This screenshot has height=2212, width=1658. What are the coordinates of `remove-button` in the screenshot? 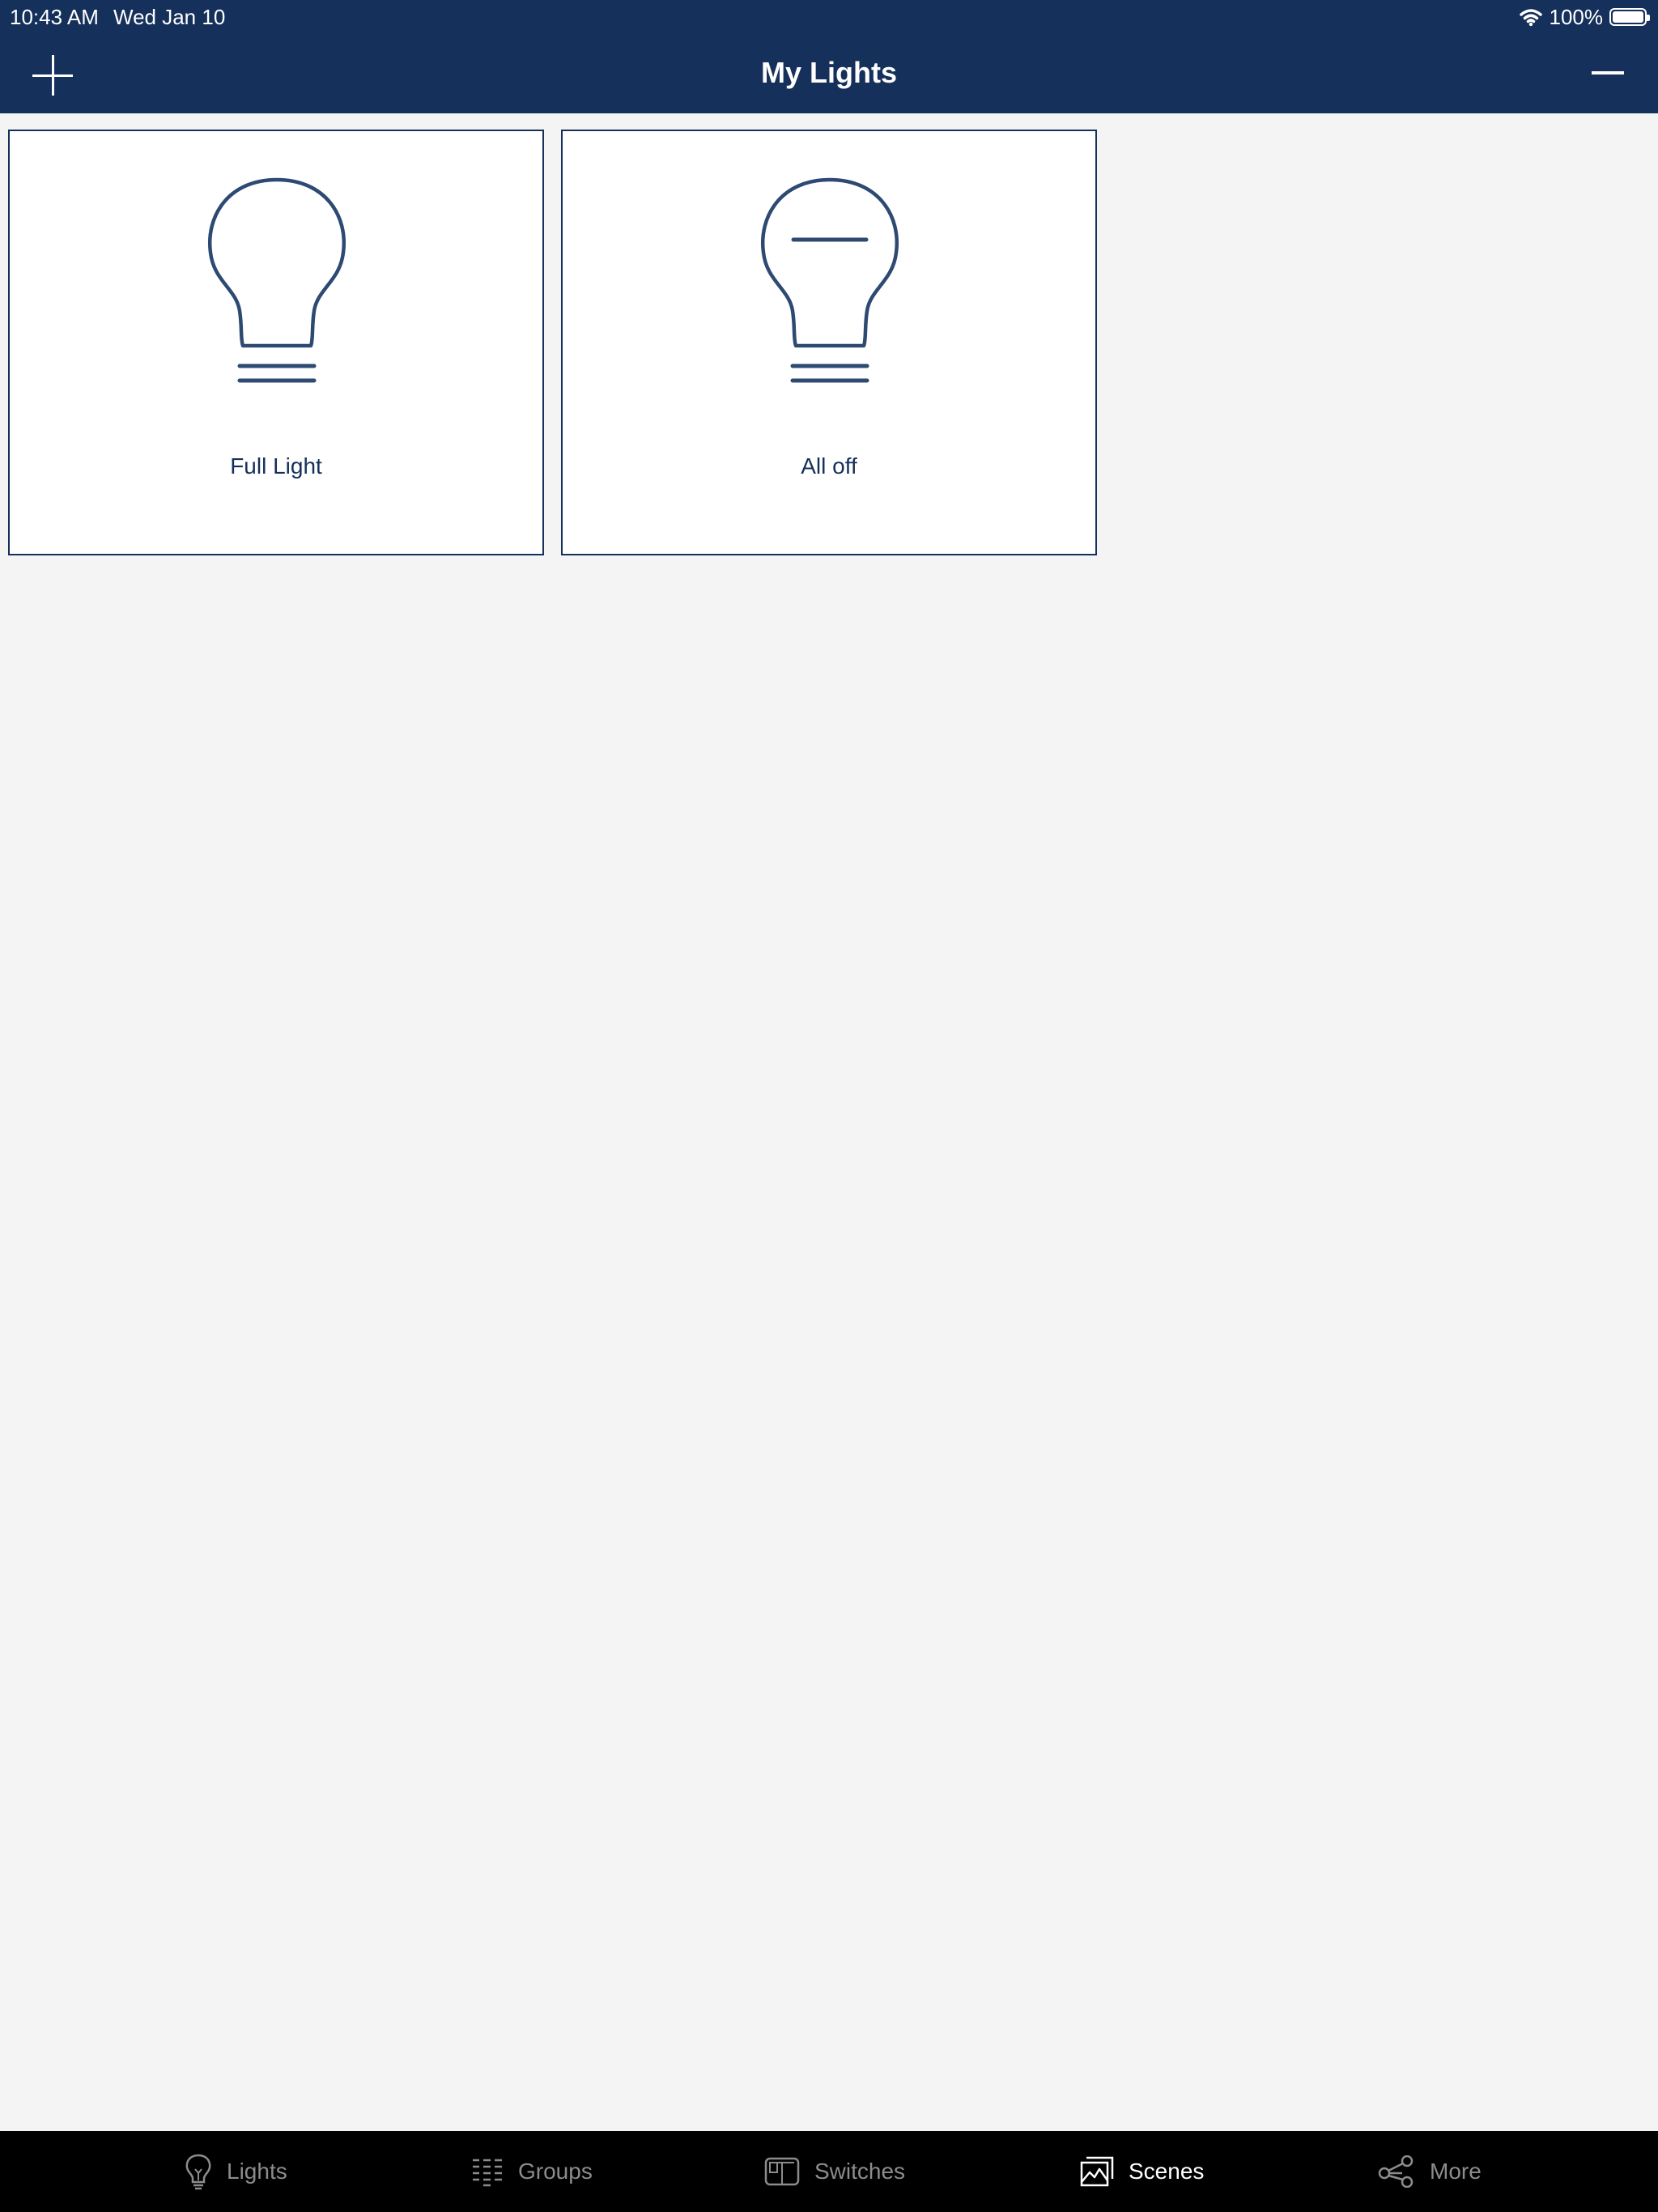 It's located at (1609, 73).